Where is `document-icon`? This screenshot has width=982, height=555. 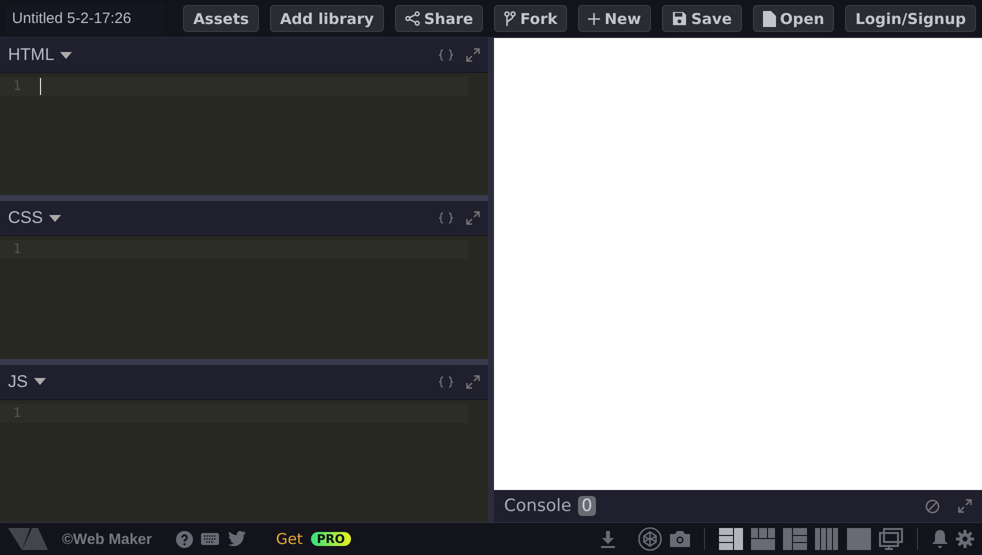
document-icon is located at coordinates (769, 18).